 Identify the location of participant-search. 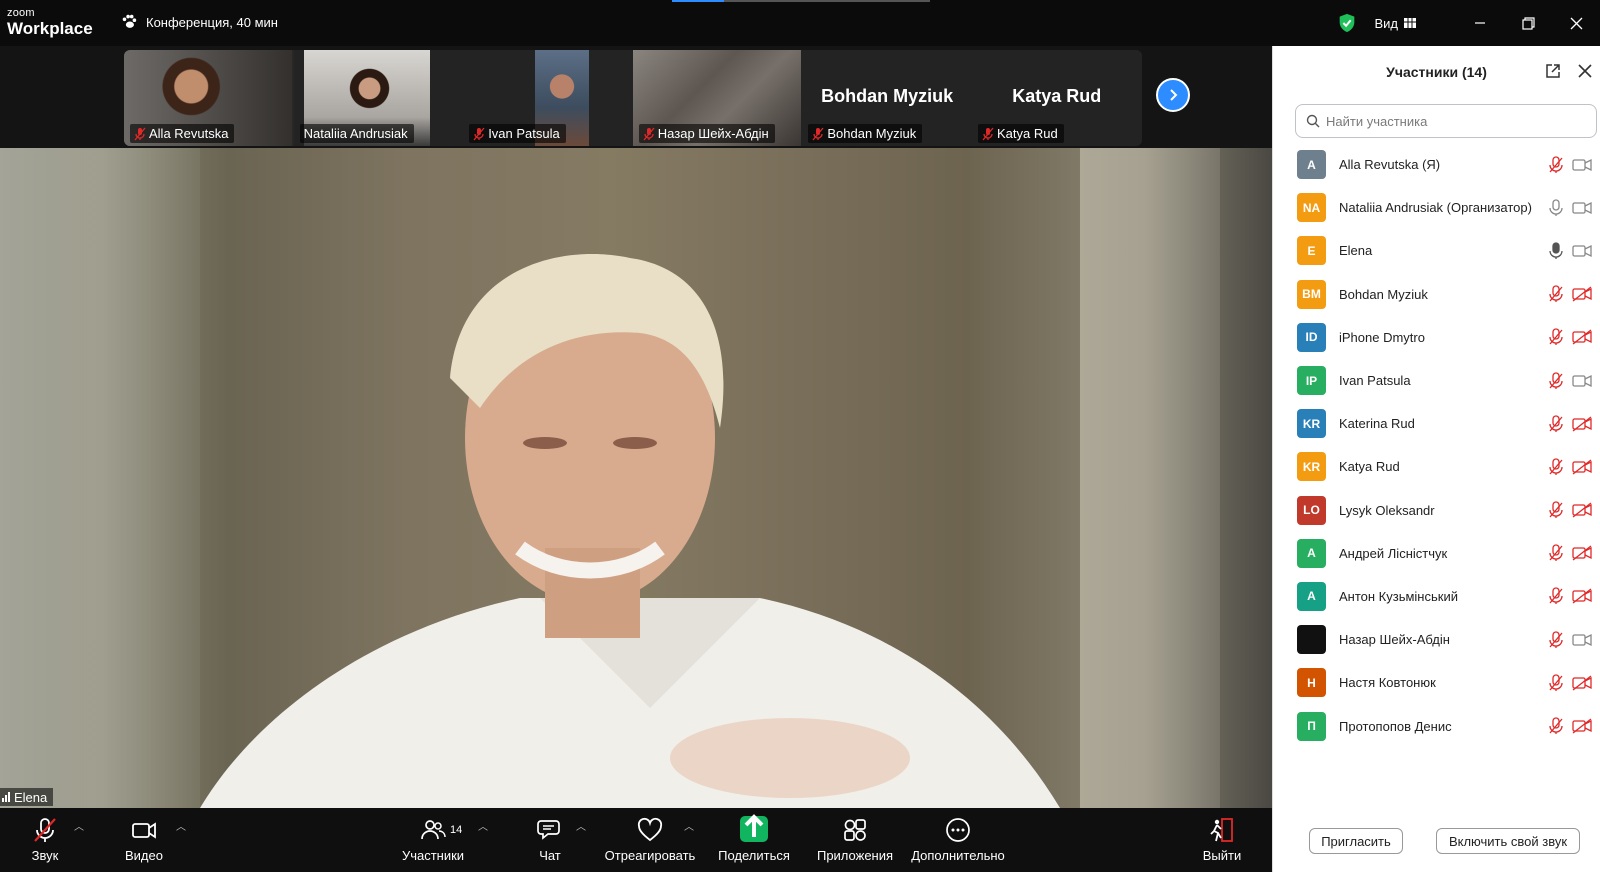
(1446, 121).